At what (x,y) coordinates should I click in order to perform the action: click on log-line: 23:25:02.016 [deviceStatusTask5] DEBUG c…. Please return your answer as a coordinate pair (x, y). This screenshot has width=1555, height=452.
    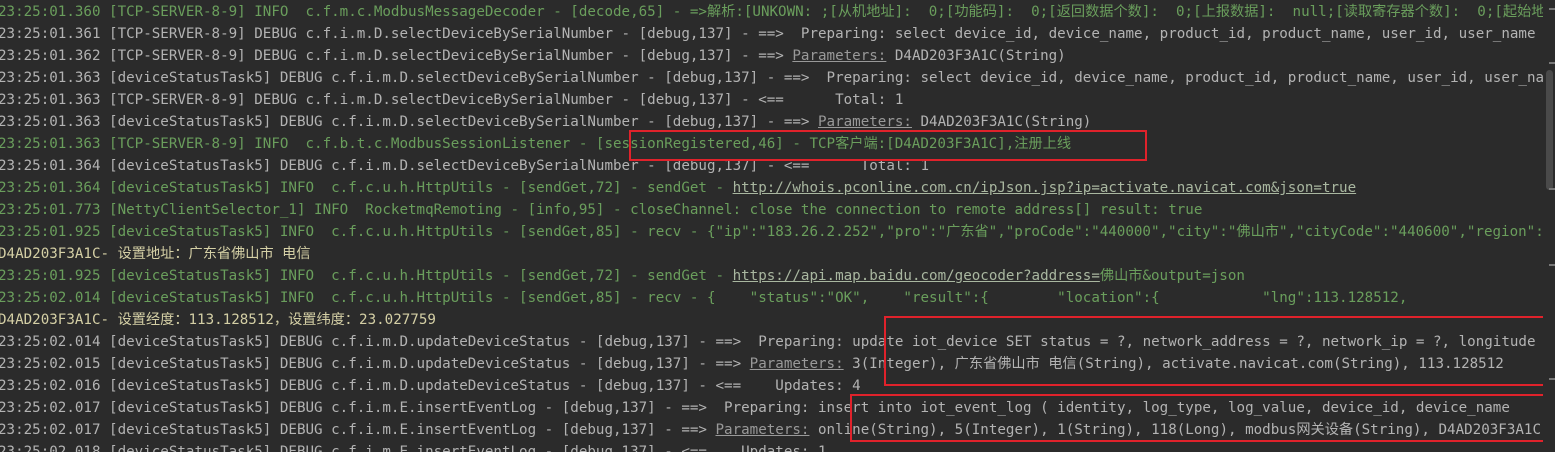
    Looking at the image, I should click on (430, 386).